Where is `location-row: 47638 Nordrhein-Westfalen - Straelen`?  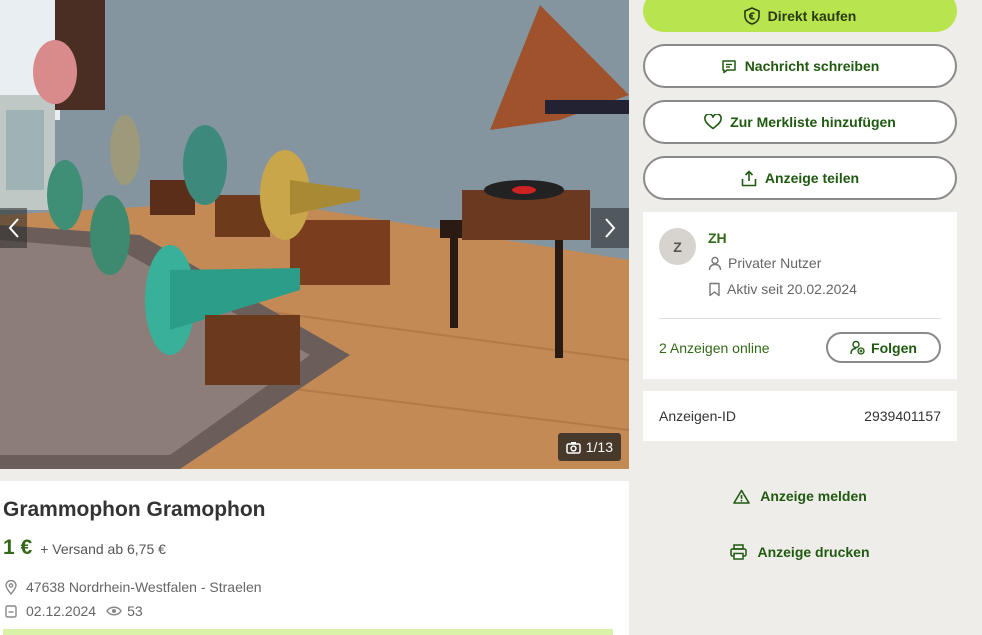
location-row: 47638 Nordrhein-Westfalen - Straelen is located at coordinates (133, 587).